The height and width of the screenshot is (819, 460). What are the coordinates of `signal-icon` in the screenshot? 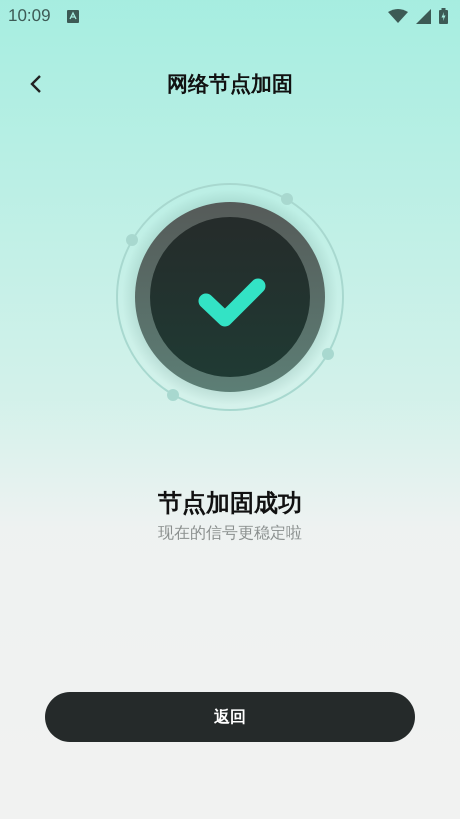 It's located at (423, 16).